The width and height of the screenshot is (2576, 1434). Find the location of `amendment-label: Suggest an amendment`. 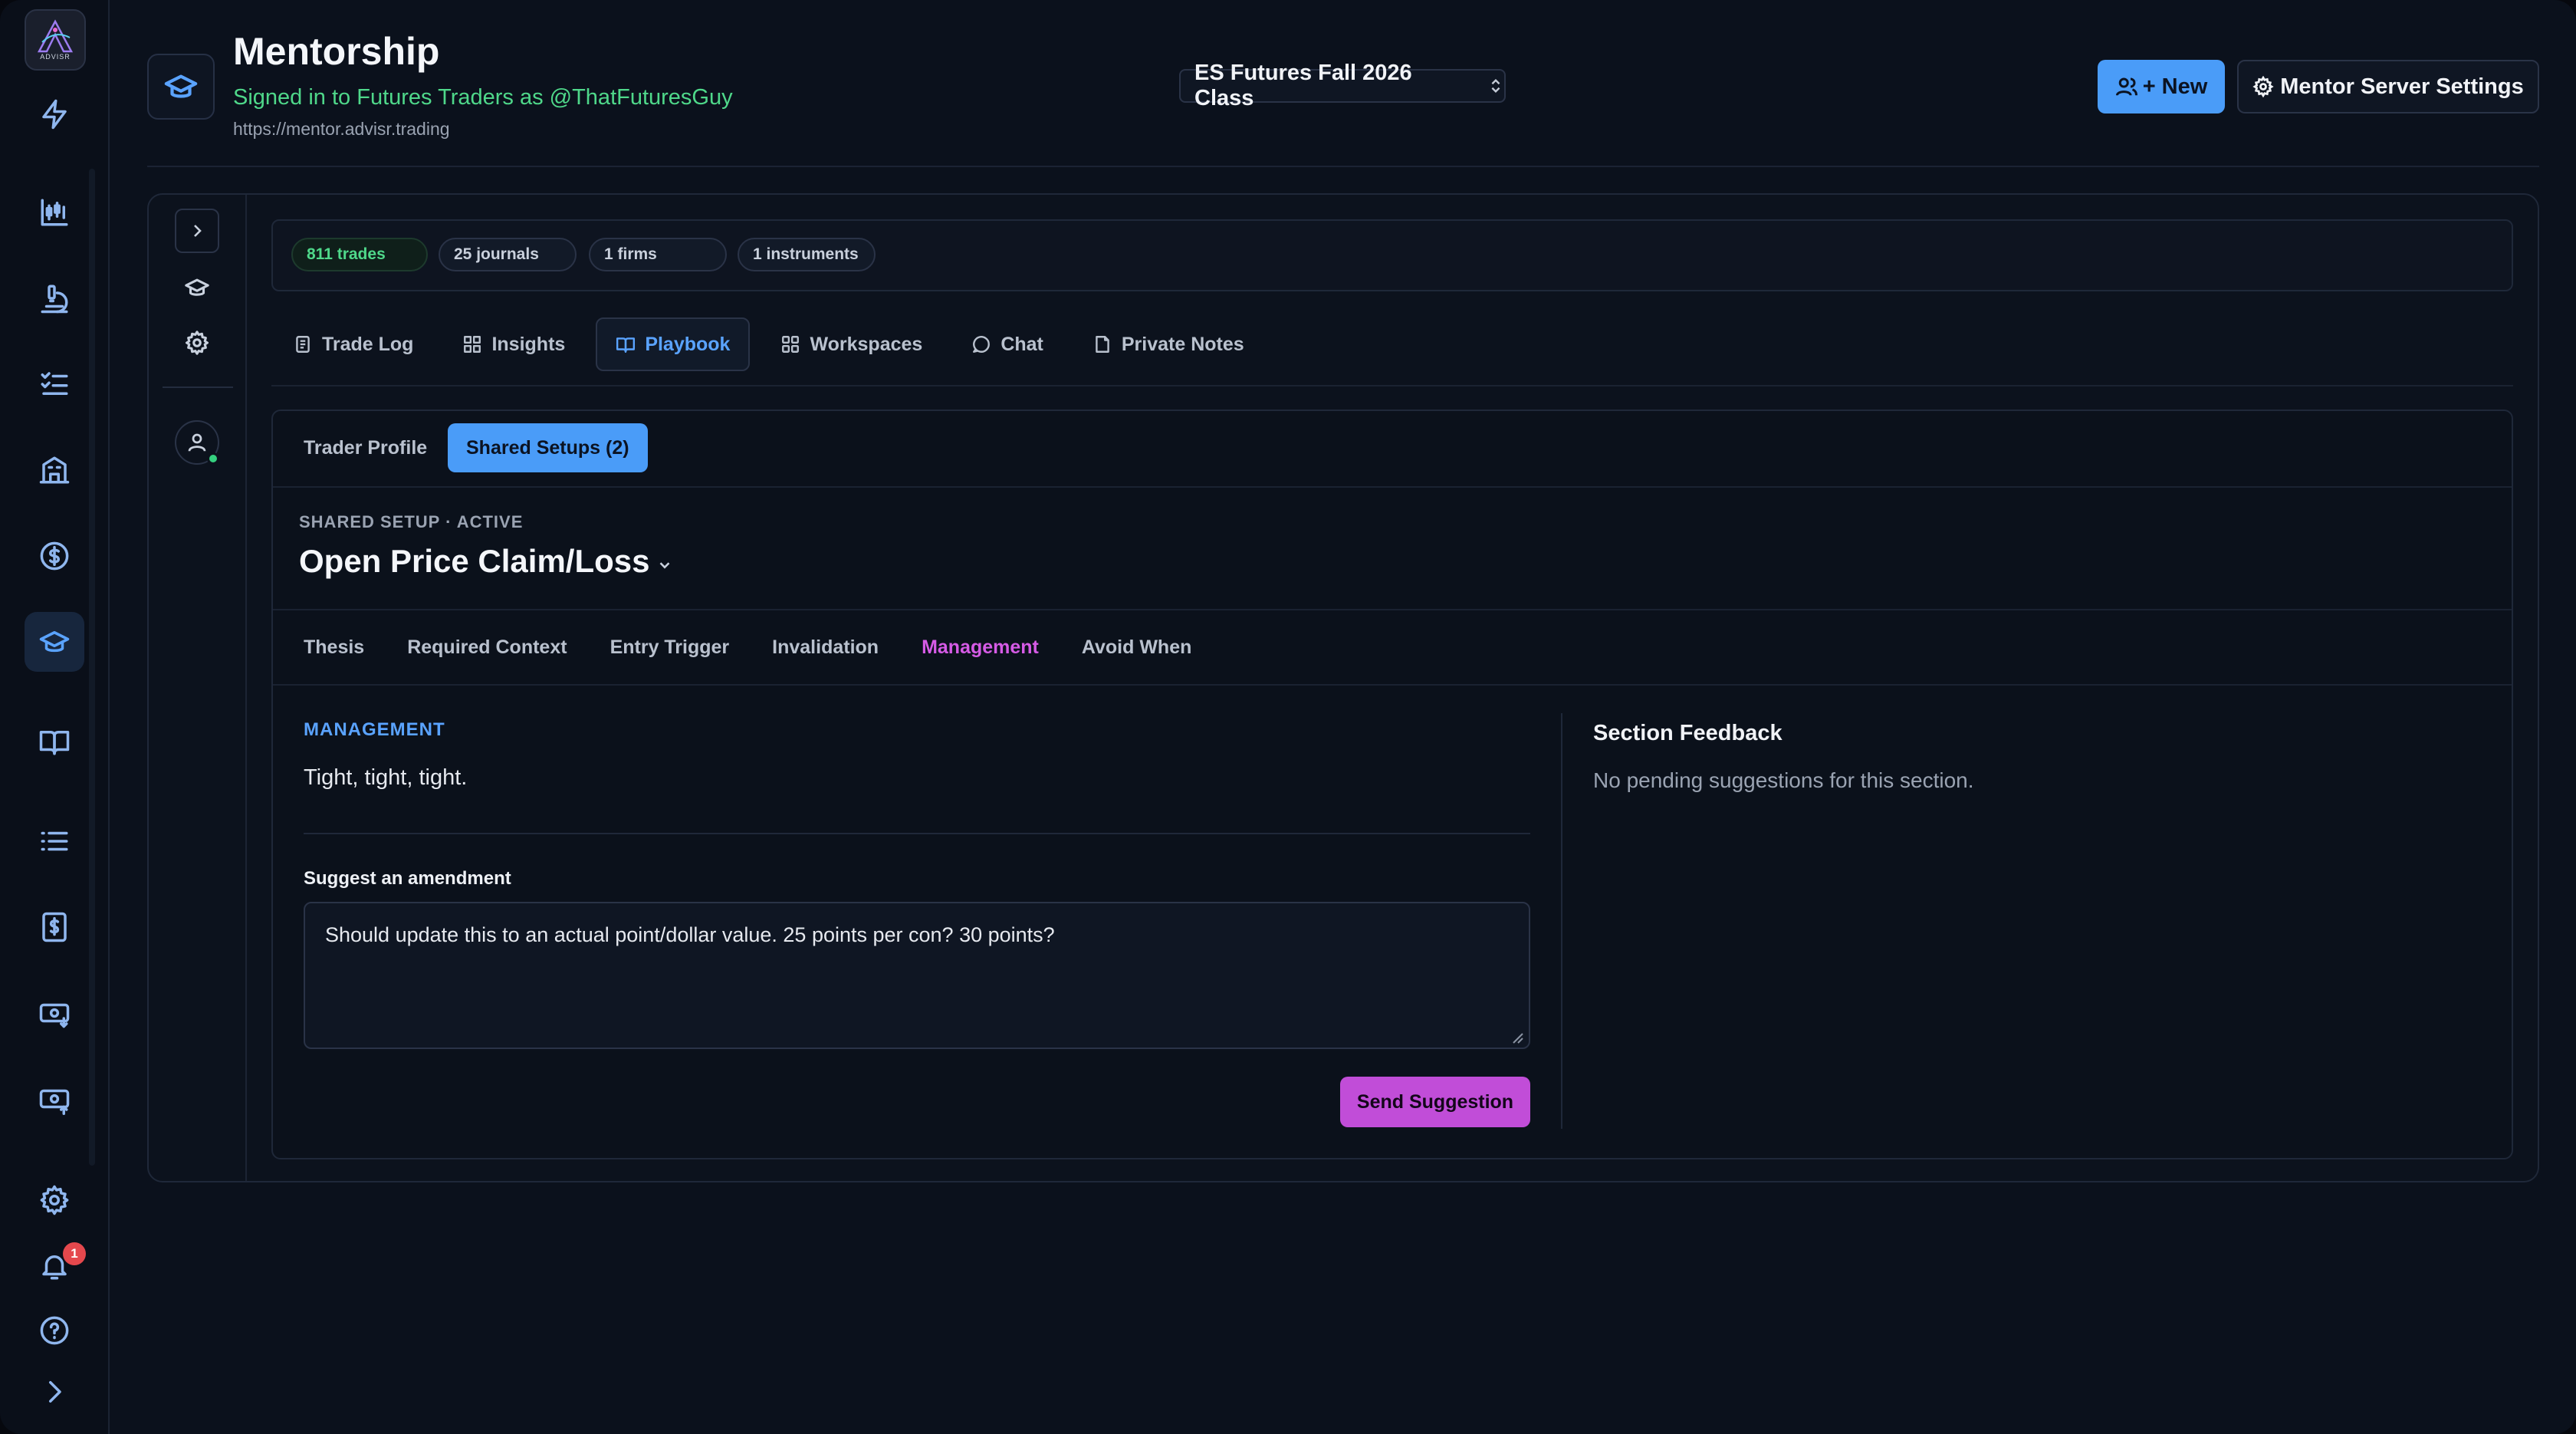

amendment-label: Suggest an amendment is located at coordinates (407, 878).